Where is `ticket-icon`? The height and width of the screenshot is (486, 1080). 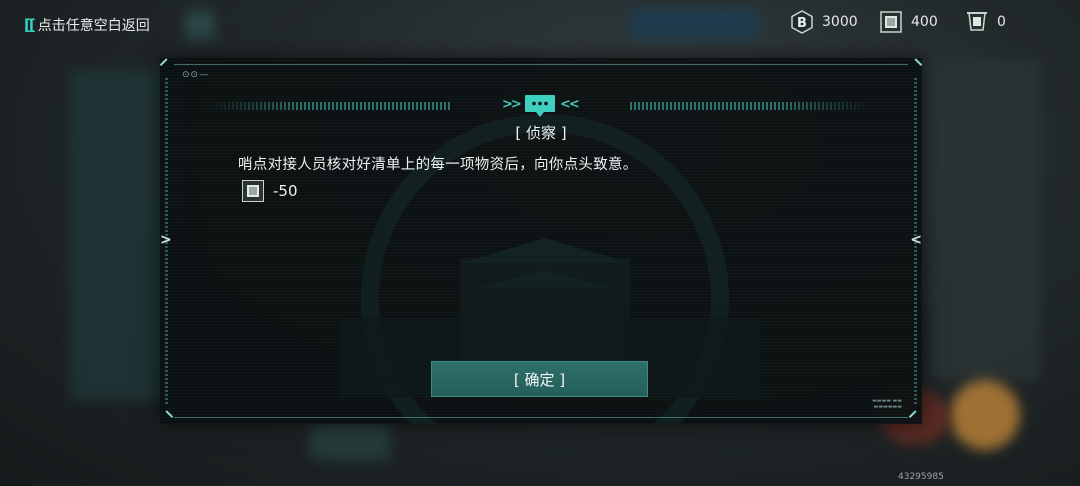 ticket-icon is located at coordinates (977, 22).